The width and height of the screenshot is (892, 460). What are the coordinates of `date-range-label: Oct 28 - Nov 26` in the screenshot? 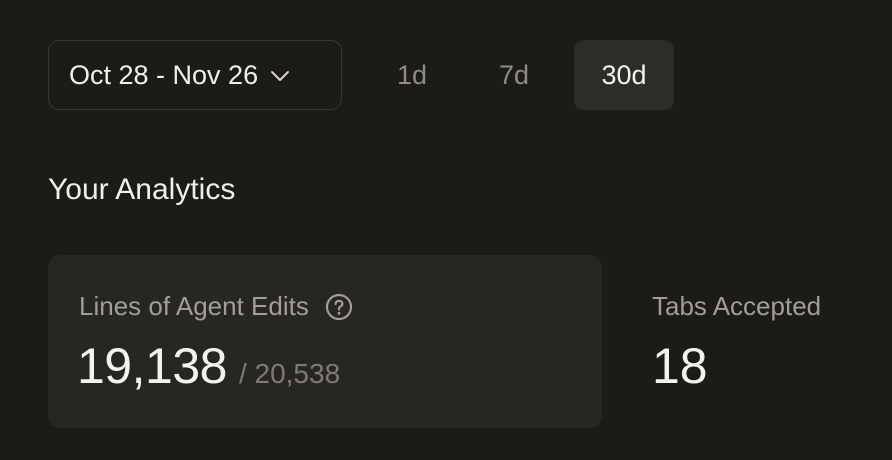 It's located at (164, 74).